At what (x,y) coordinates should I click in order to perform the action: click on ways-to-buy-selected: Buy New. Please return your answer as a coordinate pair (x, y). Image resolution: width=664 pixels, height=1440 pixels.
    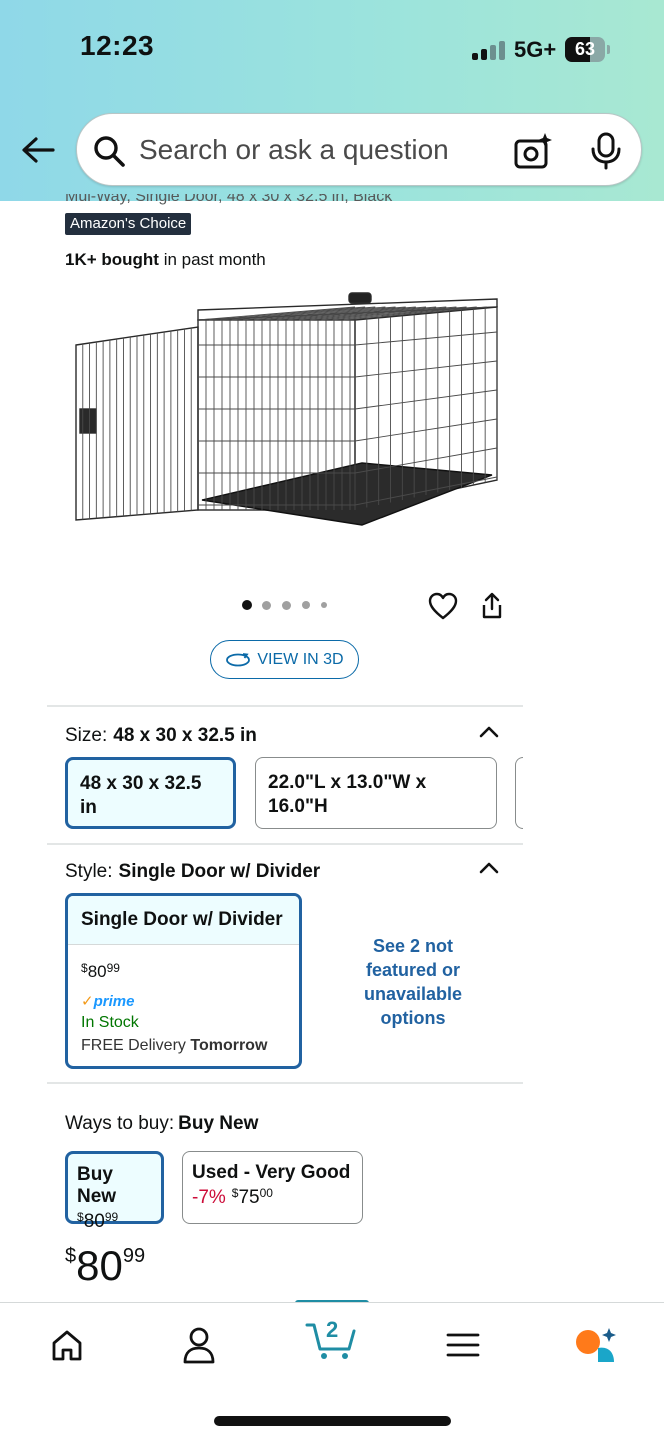
    Looking at the image, I should click on (218, 1123).